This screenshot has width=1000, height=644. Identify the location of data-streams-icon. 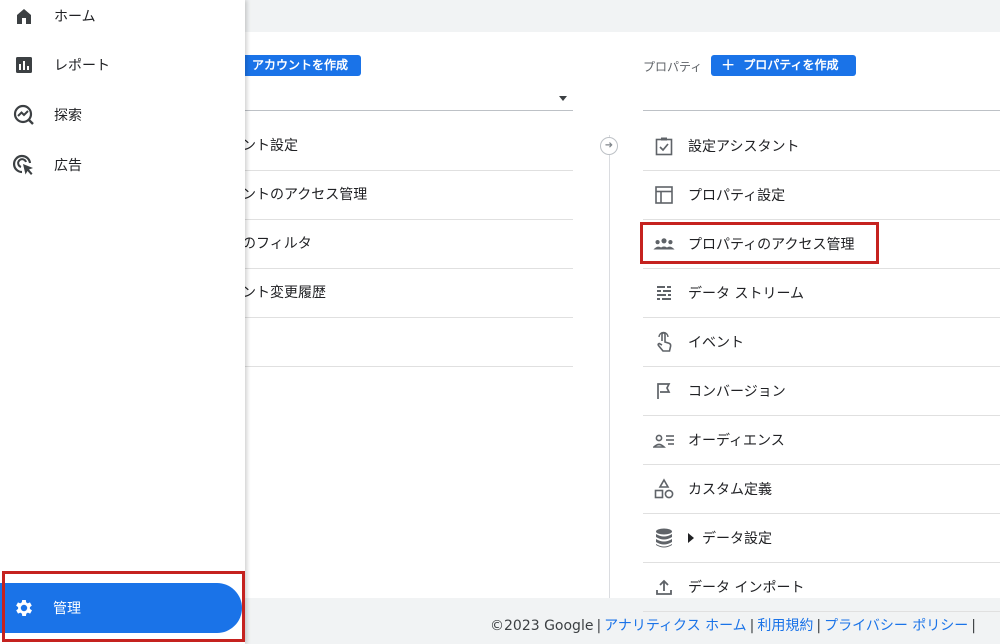
(664, 293).